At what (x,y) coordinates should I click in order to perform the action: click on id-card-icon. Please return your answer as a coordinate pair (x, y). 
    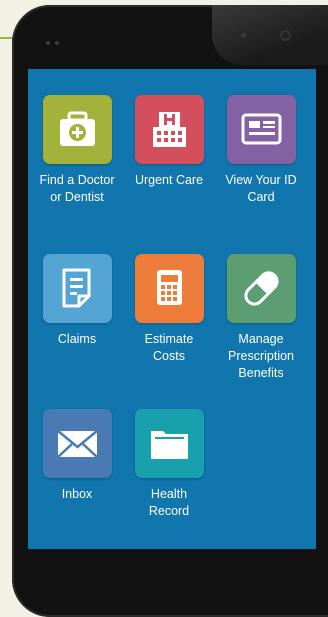
    Looking at the image, I should click on (261, 129).